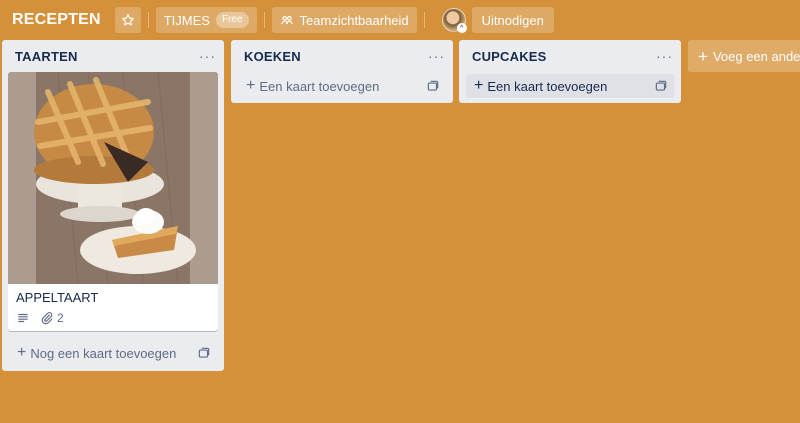 The height and width of the screenshot is (423, 800). I want to click on card-badges: 2, so click(113, 319).